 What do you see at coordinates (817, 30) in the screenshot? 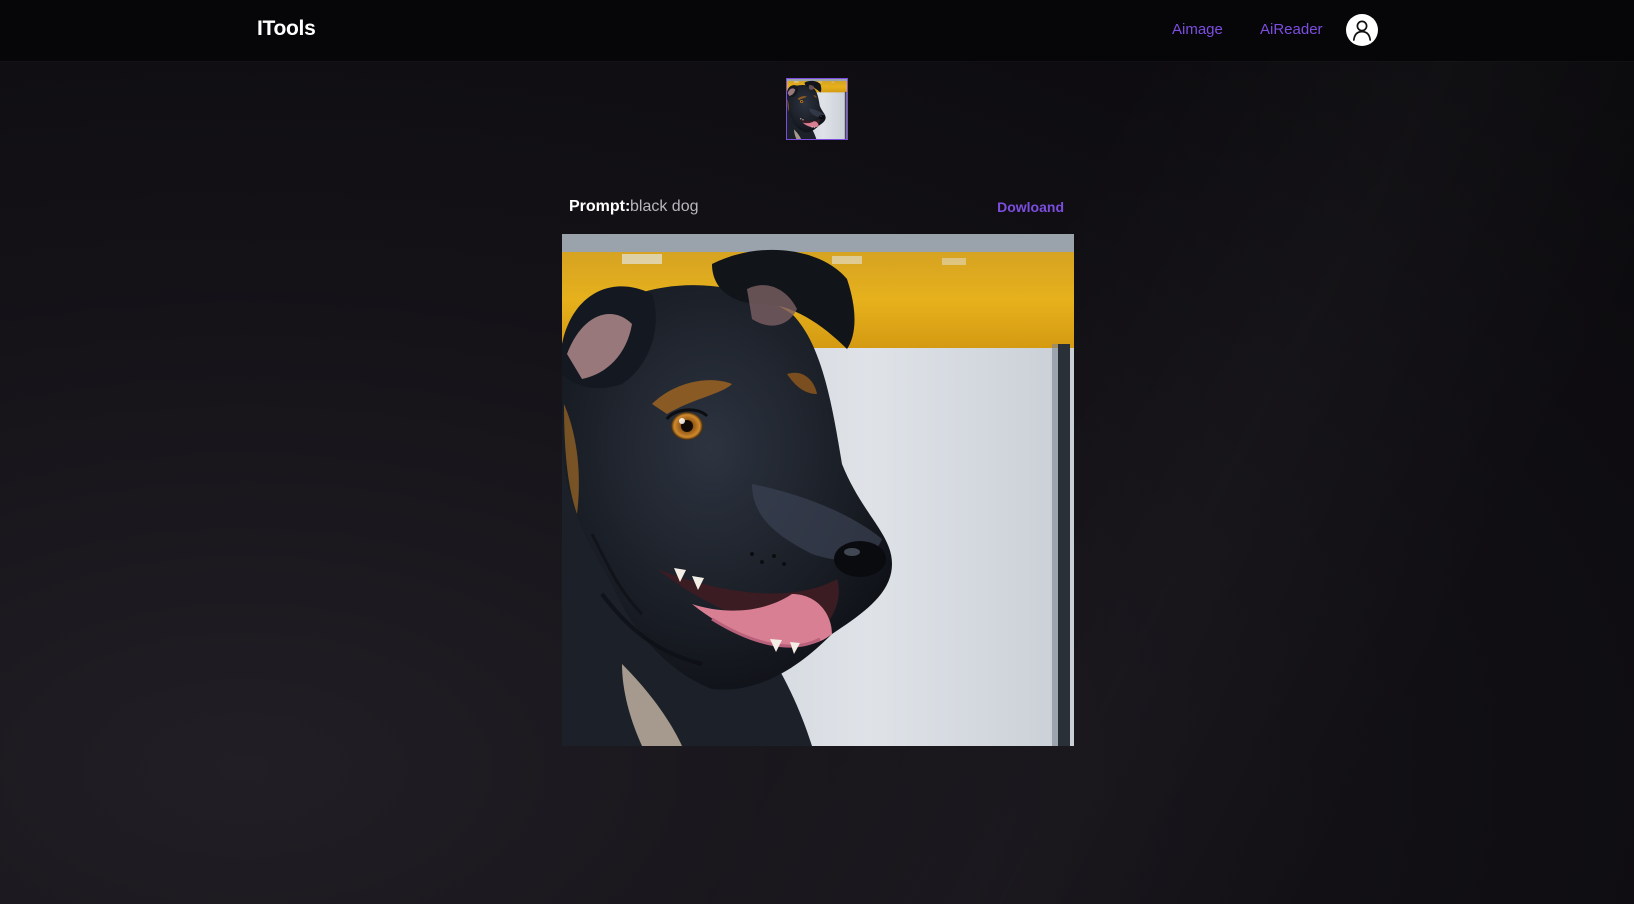
I see `top-navbar: ITools Aimage AiReader` at bounding box center [817, 30].